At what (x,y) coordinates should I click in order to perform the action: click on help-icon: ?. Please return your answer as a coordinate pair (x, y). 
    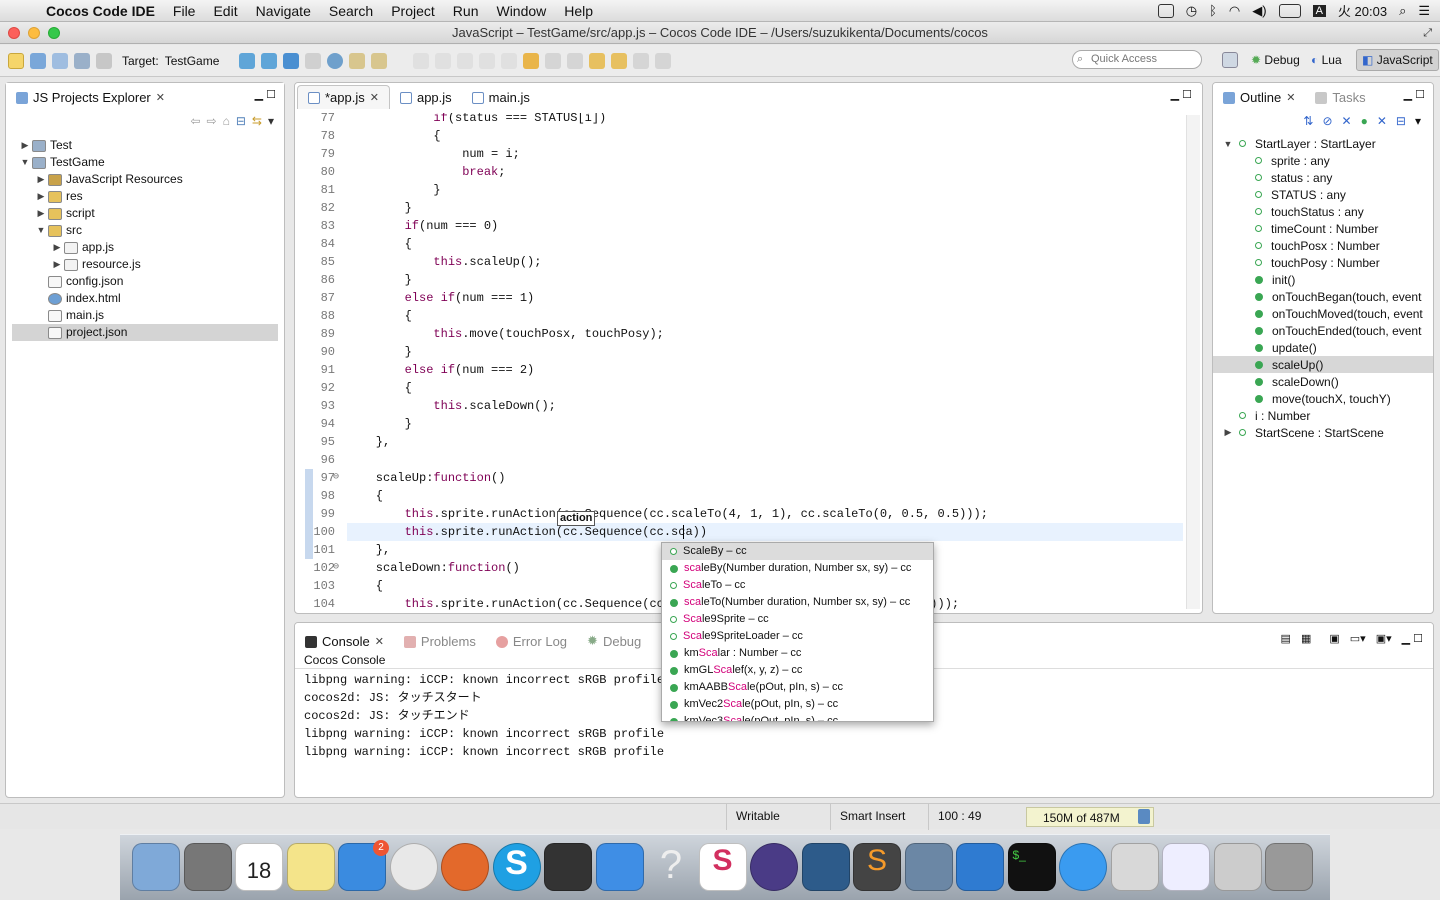
    Looking at the image, I should click on (671, 867).